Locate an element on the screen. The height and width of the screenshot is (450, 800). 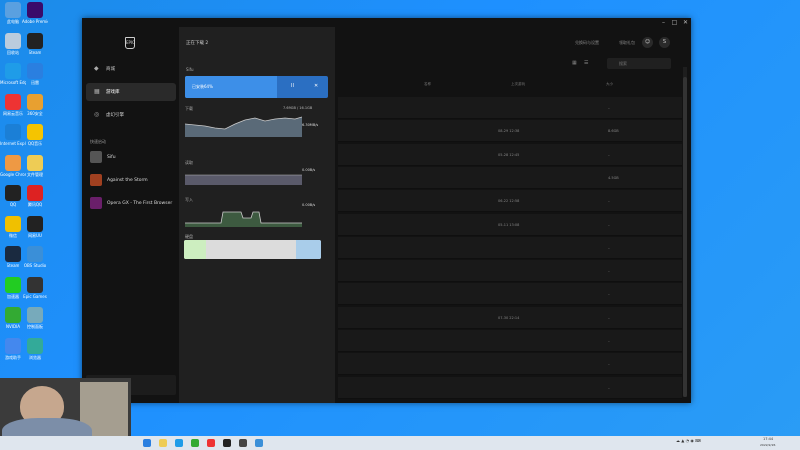
column-last-played: 上次游玩 is located at coordinates (518, 84).